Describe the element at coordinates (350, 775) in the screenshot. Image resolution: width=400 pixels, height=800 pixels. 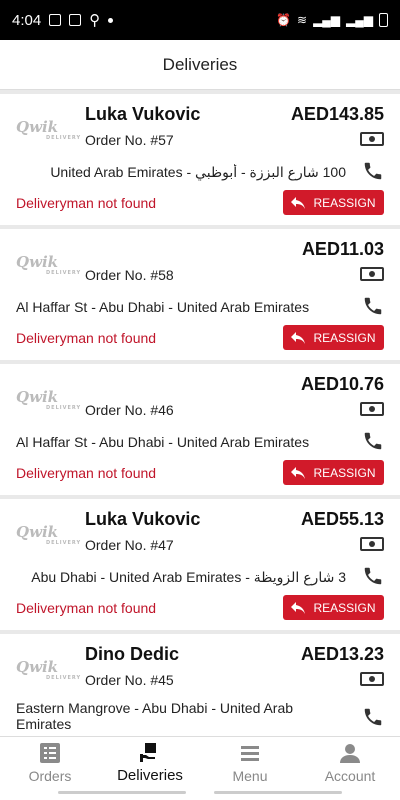
I see `nav-account-label: Account` at that location.